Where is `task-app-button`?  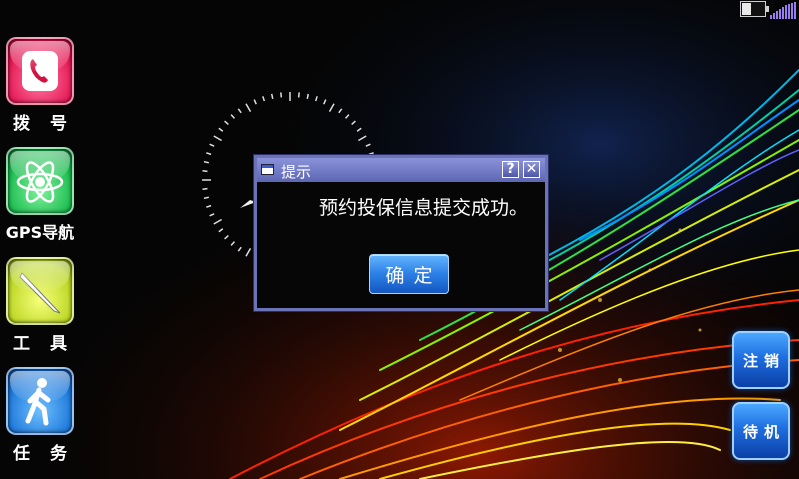
task-app-button is located at coordinates (40, 401).